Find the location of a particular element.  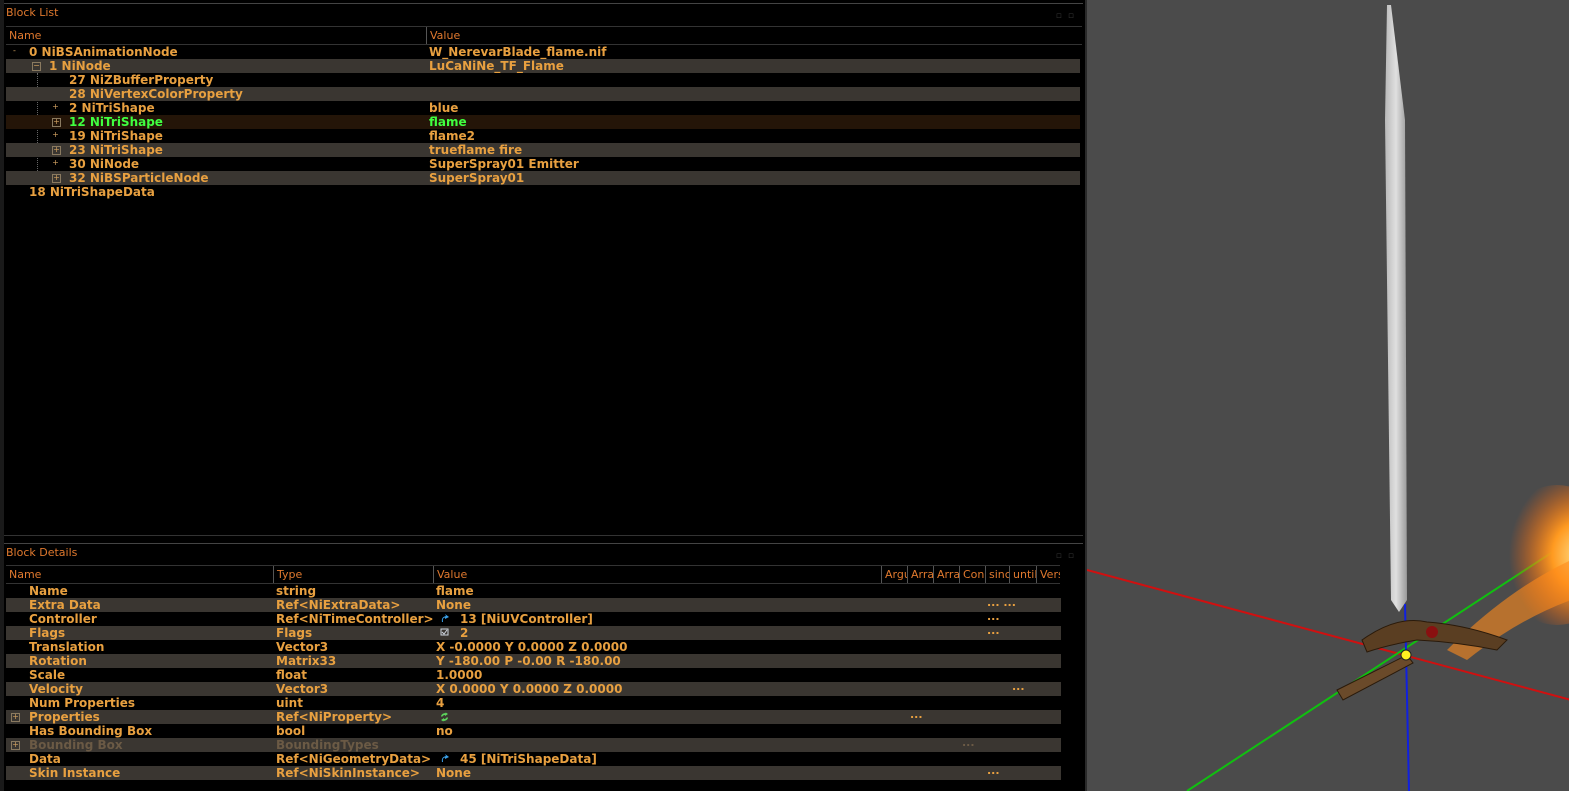

block-list-title-text: Block List is located at coordinates (32, 12).